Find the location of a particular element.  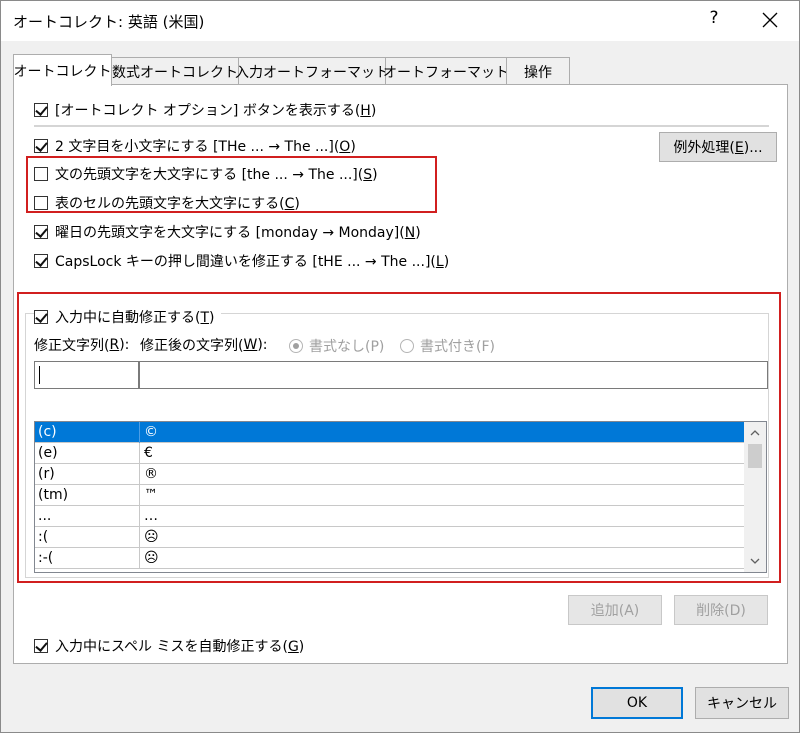

tab-autoformat-as-you-type: 入力オートフォーマット is located at coordinates (312, 71).